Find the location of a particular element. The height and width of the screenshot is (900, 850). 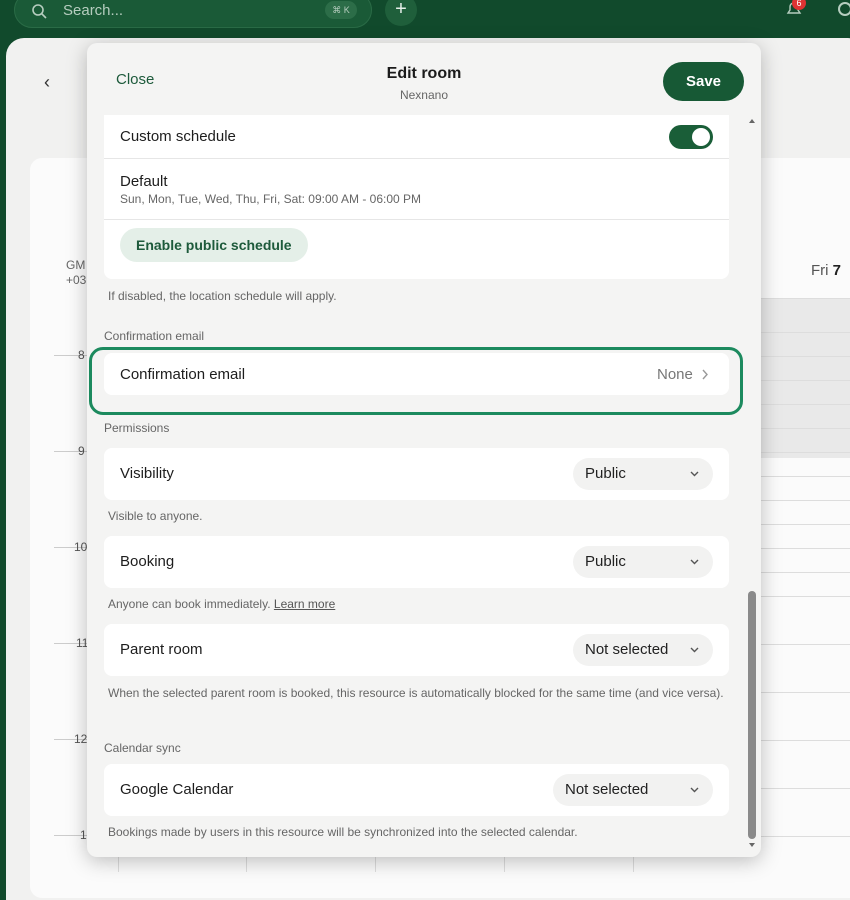

custom-schedule-toggle is located at coordinates (691, 137).